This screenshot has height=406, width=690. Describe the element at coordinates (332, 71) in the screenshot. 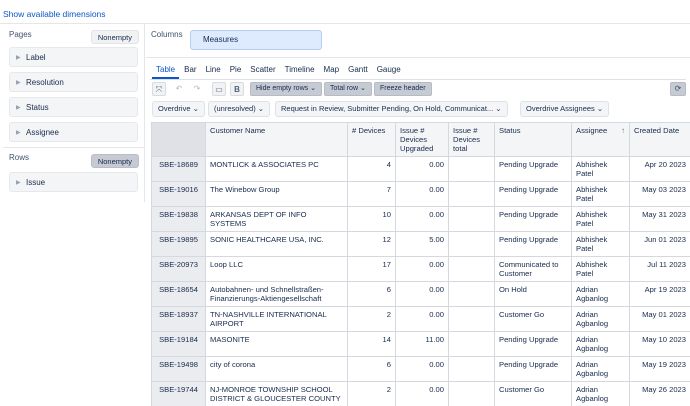

I see `tab-map: Map` at that location.